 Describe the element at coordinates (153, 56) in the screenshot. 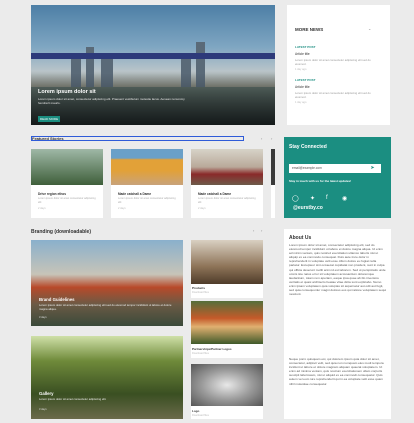

I see `hero-bridge` at that location.